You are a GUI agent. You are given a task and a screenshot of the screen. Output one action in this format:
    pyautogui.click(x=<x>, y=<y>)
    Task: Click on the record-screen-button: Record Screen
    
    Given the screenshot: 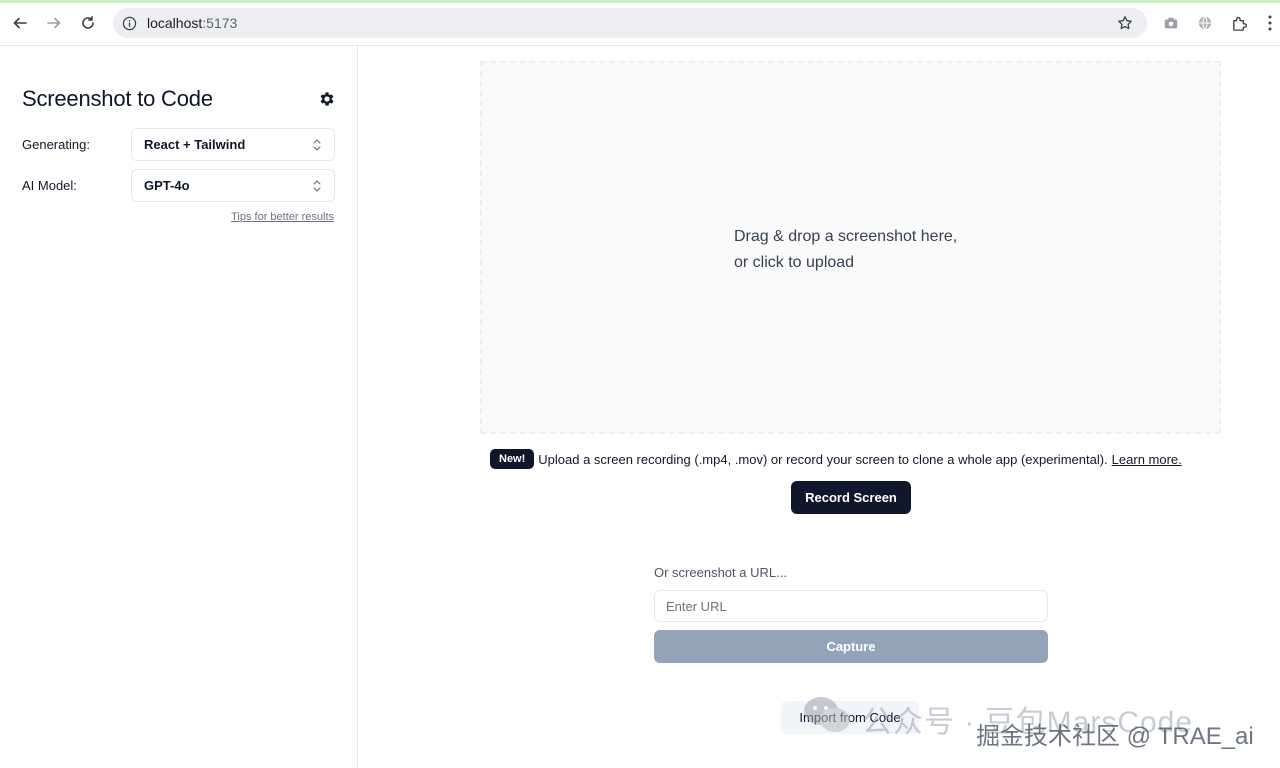 What is the action you would take?
    pyautogui.click(x=851, y=497)
    